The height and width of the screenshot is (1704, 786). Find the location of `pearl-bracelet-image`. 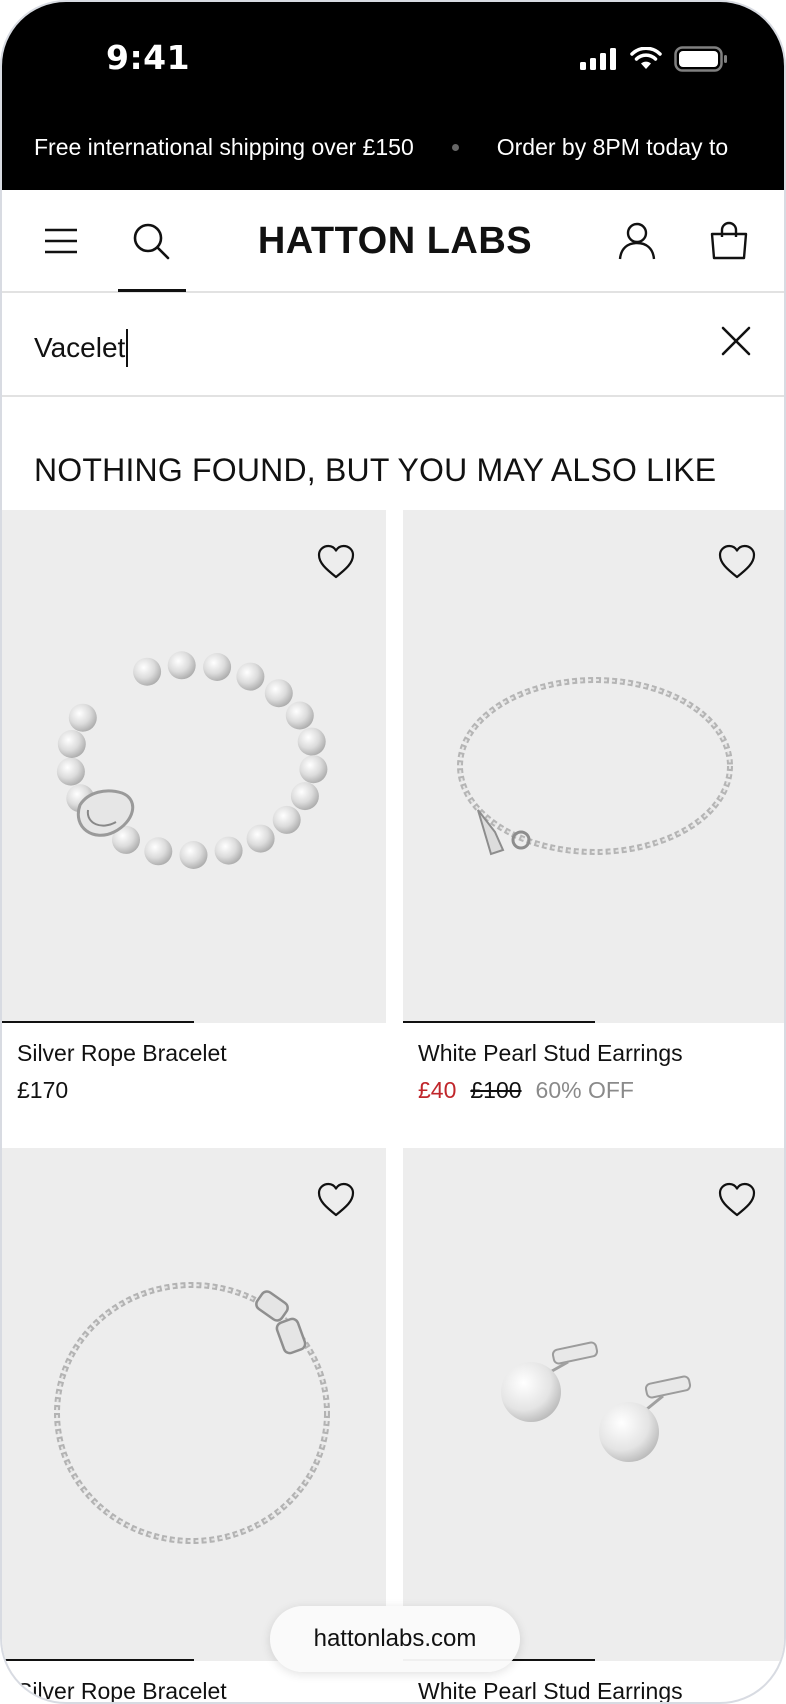

pearl-bracelet-image is located at coordinates (192, 760).